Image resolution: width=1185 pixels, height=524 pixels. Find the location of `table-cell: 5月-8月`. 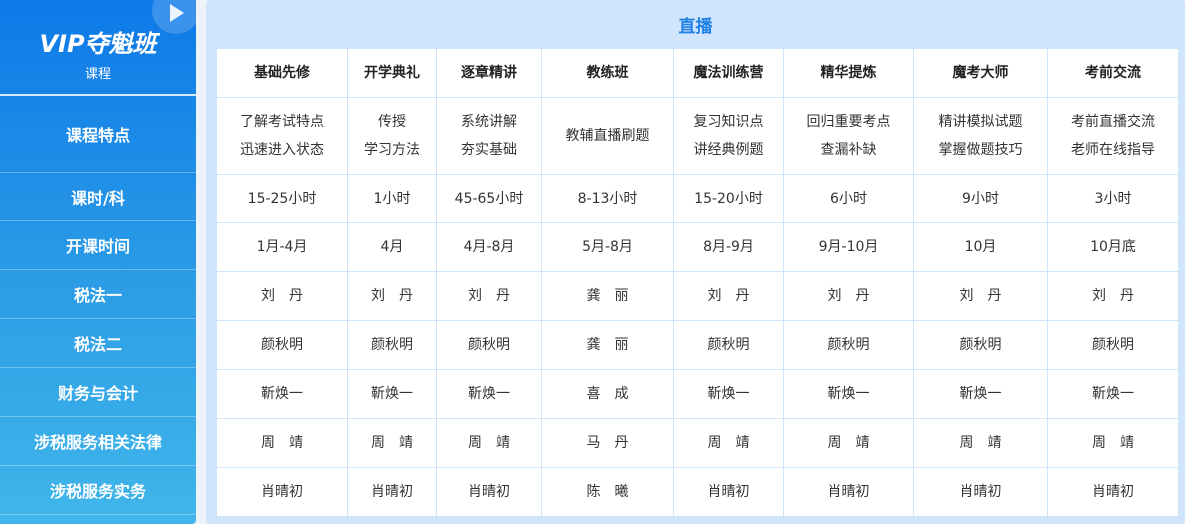

table-cell: 5月-8月 is located at coordinates (607, 247).